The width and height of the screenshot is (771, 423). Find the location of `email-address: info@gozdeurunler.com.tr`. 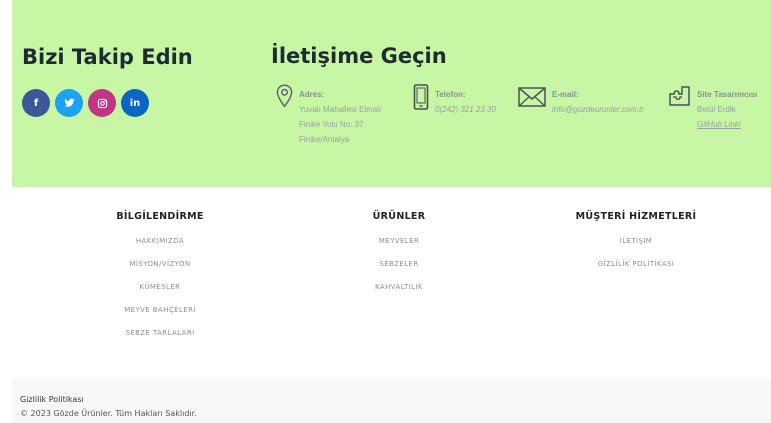

email-address: info@gozdeurunler.com.tr is located at coordinates (598, 109).